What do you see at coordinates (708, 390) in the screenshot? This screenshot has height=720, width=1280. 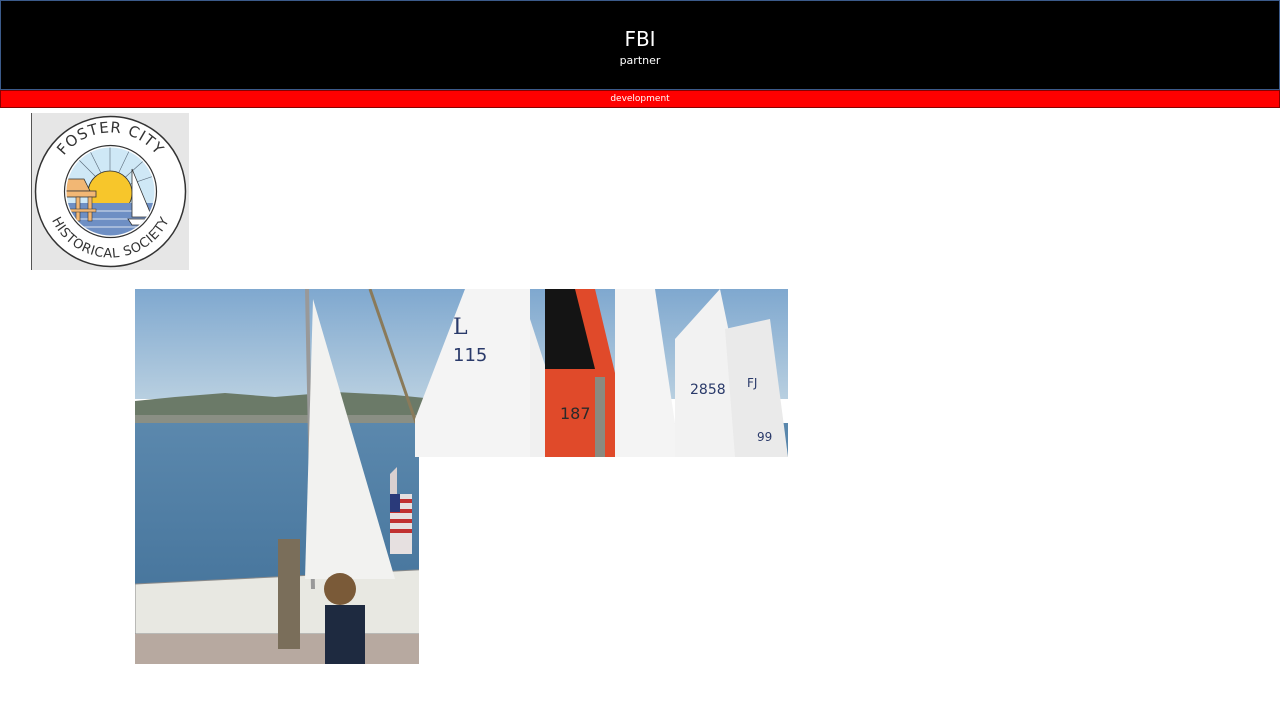 I see `sail-number: 2858` at bounding box center [708, 390].